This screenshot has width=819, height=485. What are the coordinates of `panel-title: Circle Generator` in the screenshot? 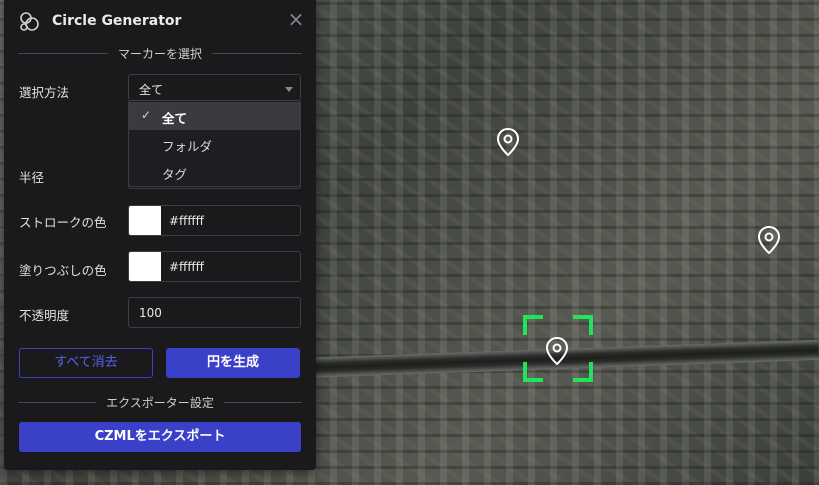 It's located at (117, 21).